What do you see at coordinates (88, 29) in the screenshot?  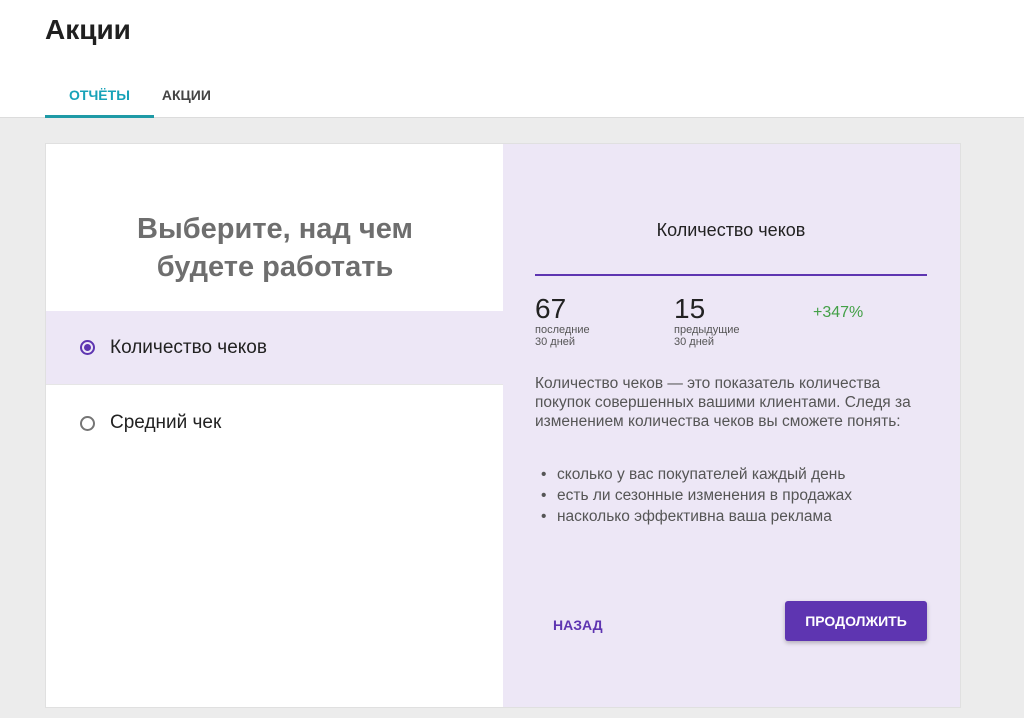 I see `page-title: Акции` at bounding box center [88, 29].